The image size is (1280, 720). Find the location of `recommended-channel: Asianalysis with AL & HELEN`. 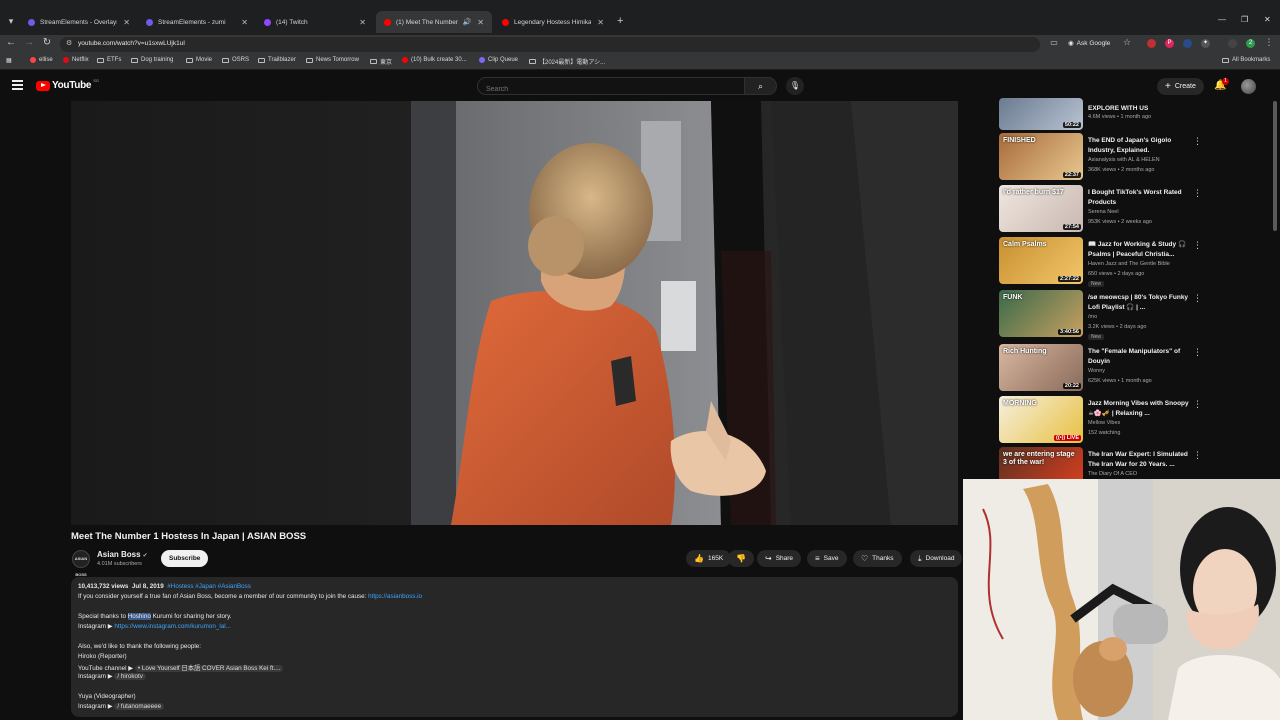

recommended-channel: Asianalysis with AL & HELEN is located at coordinates (1124, 160).